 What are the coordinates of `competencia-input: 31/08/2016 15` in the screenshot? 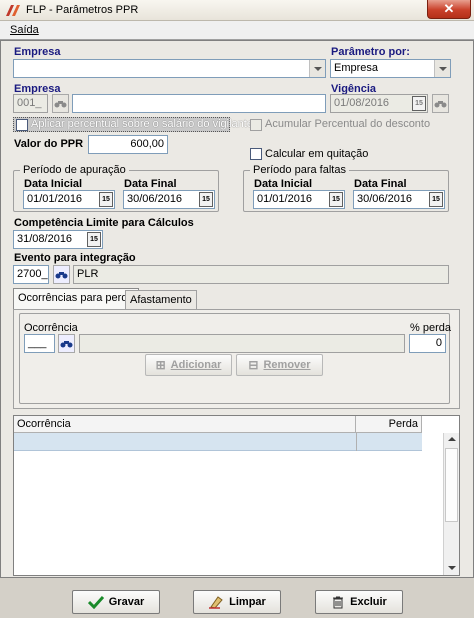 It's located at (58, 239).